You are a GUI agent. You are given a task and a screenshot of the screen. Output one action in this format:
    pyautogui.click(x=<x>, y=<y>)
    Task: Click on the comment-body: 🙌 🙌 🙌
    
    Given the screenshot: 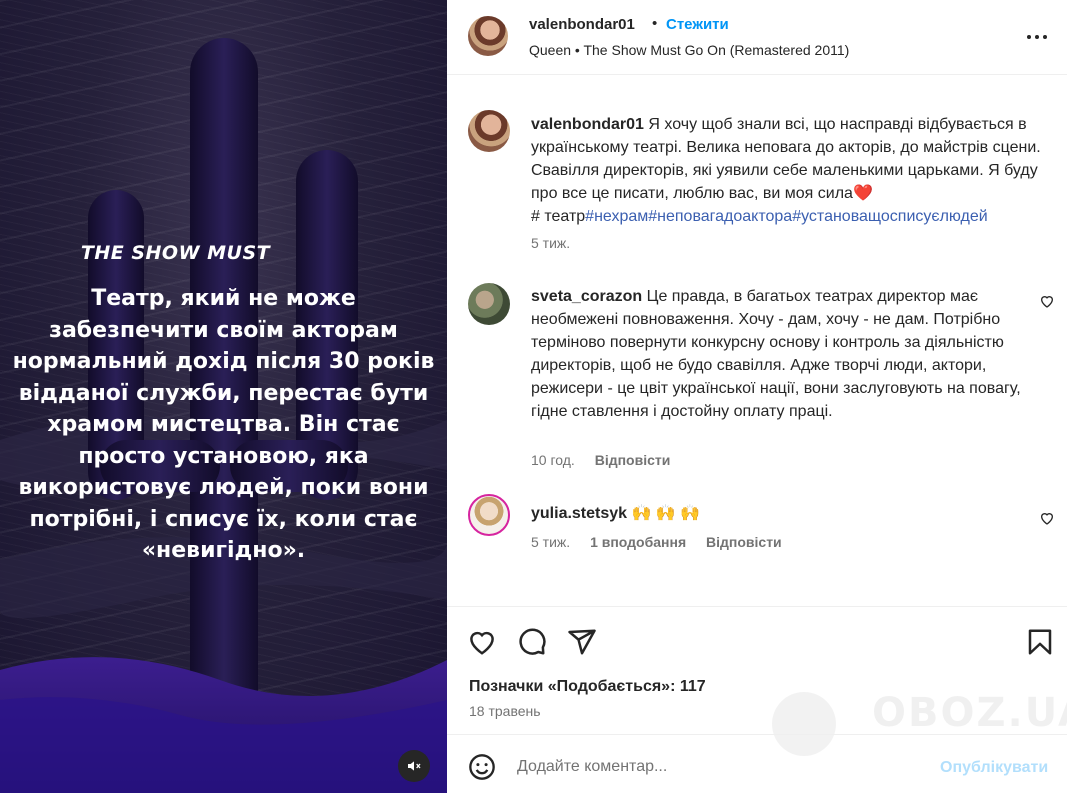 What is the action you would take?
    pyautogui.click(x=666, y=513)
    